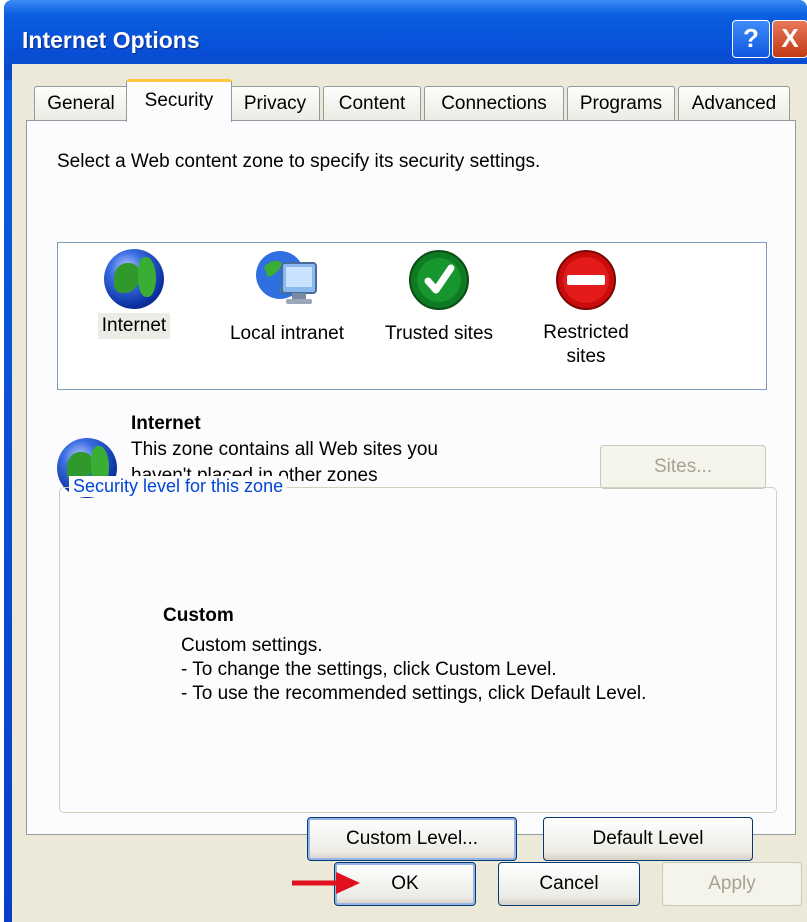 The image size is (807, 922). Describe the element at coordinates (586, 356) in the screenshot. I see `zone-label-restricted-line2: sites` at that location.